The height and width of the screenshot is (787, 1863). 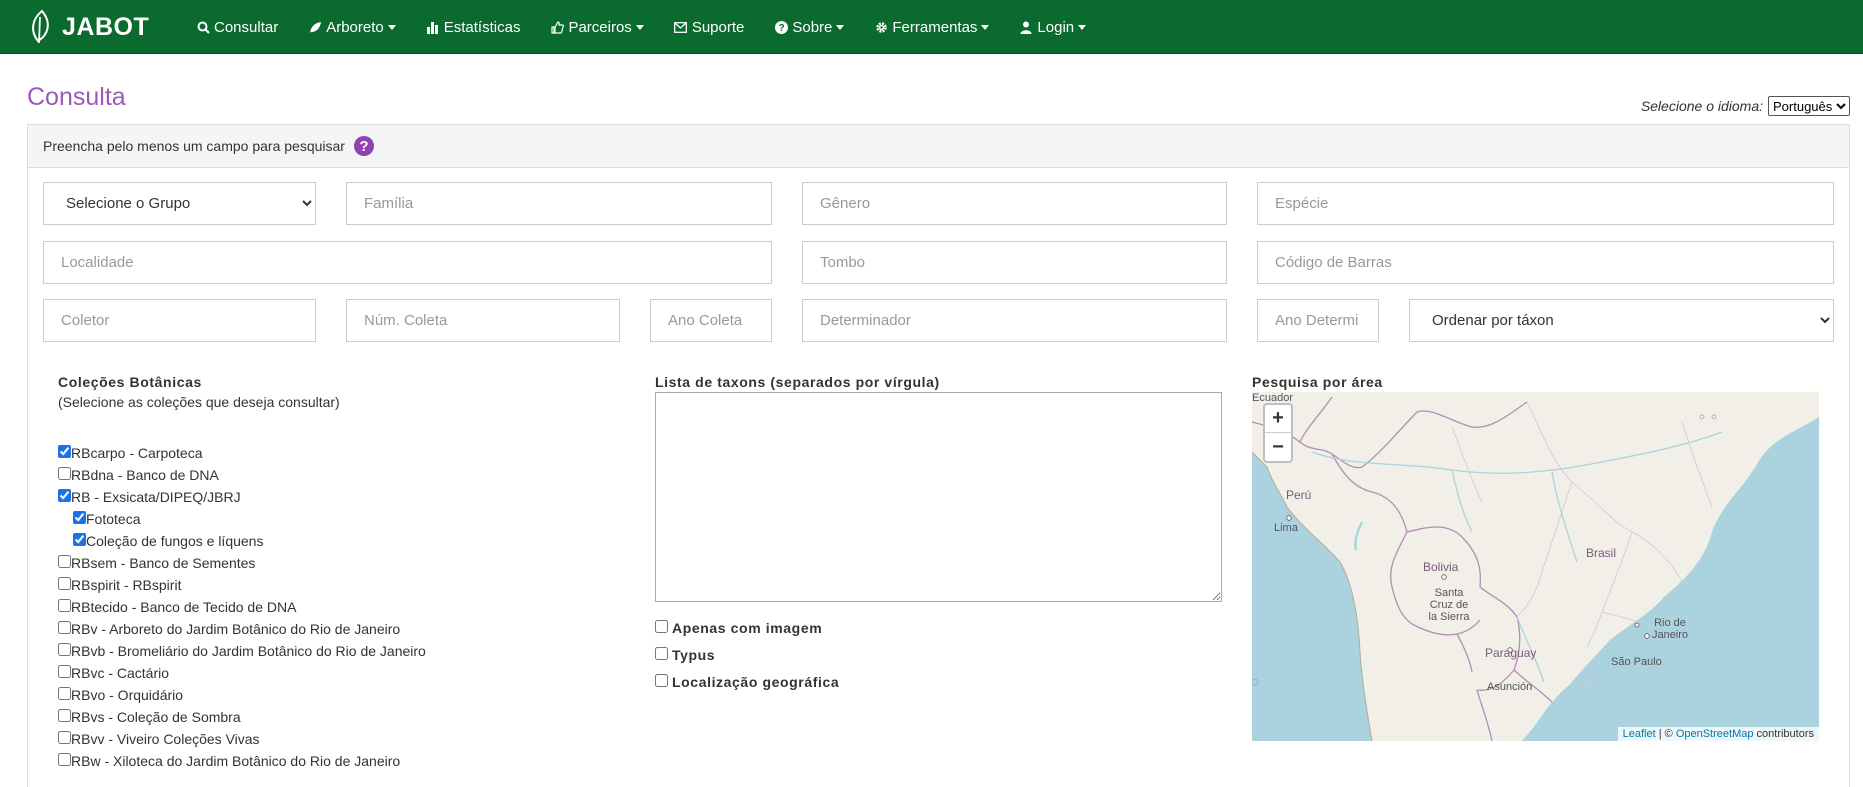 What do you see at coordinates (1809, 106) in the screenshot?
I see `language-select: Português` at bounding box center [1809, 106].